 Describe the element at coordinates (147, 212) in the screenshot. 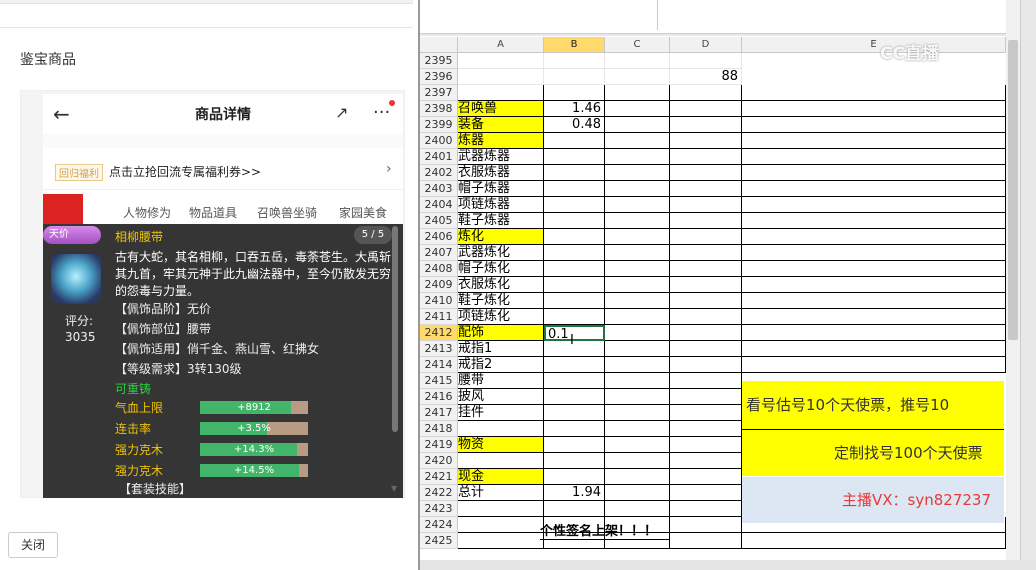

I see `tab-character: 人物修为` at that location.